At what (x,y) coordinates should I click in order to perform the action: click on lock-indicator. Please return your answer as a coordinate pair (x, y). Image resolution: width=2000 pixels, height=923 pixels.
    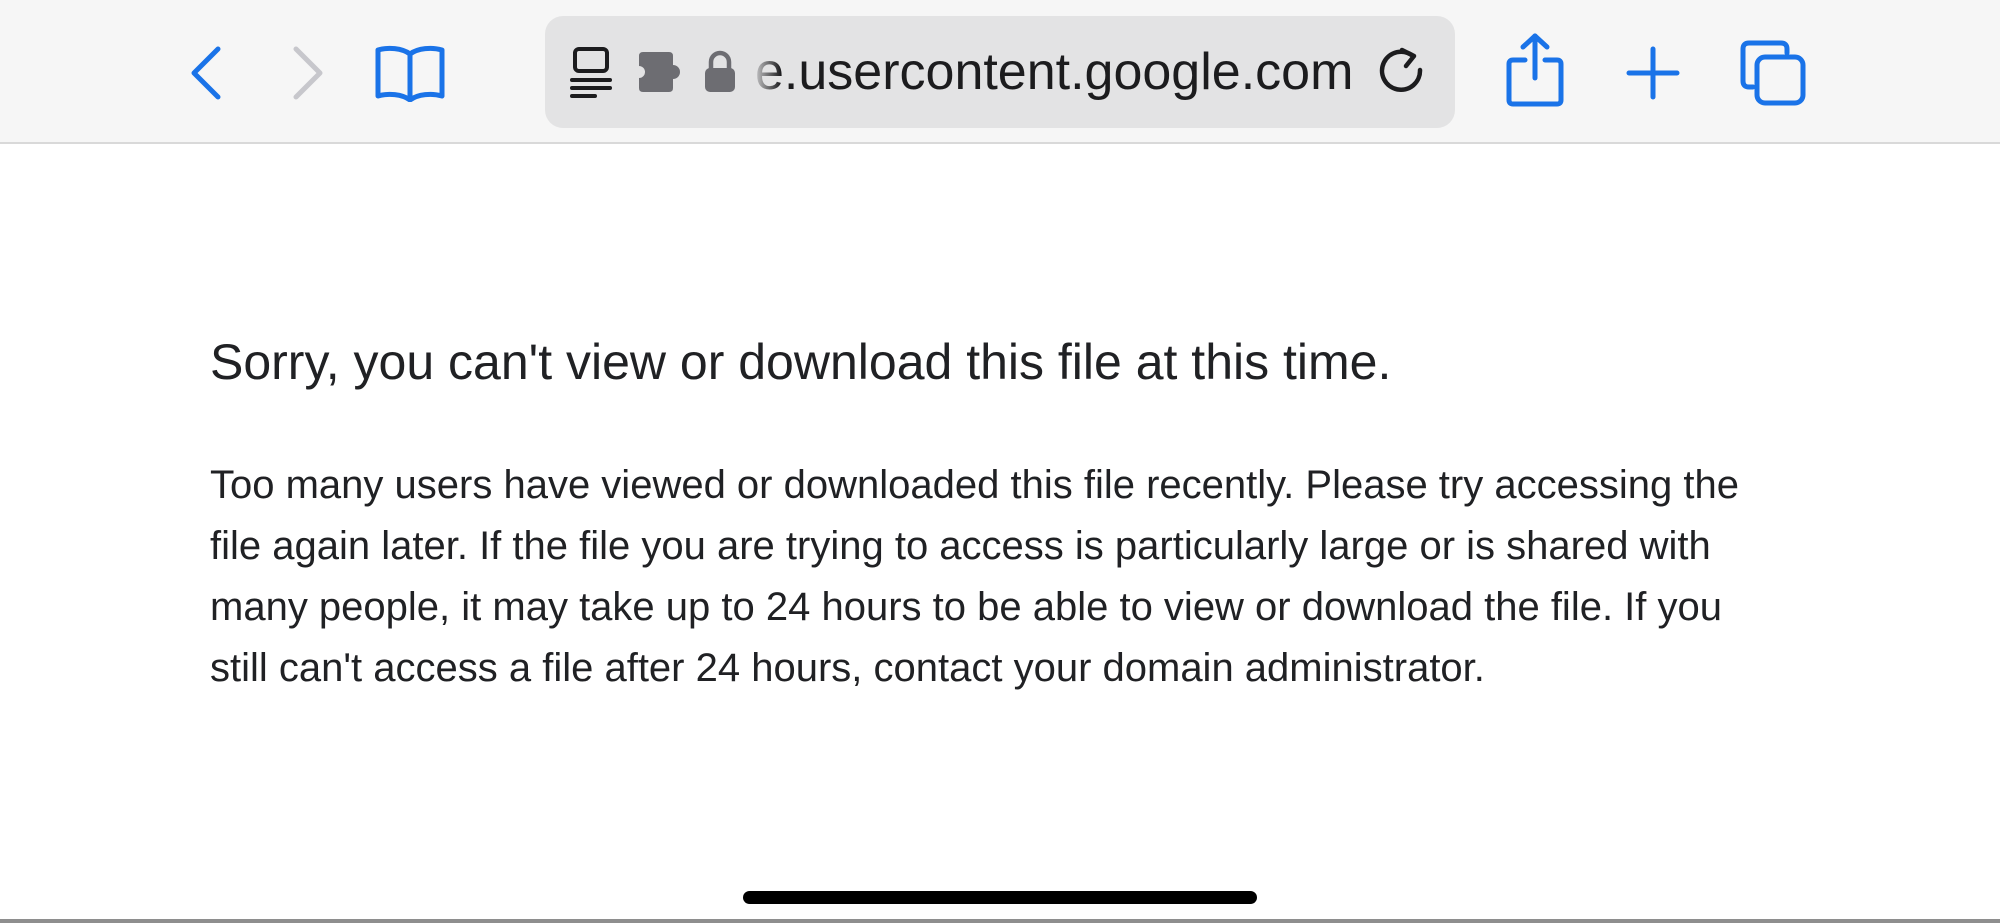
    Looking at the image, I should click on (720, 72).